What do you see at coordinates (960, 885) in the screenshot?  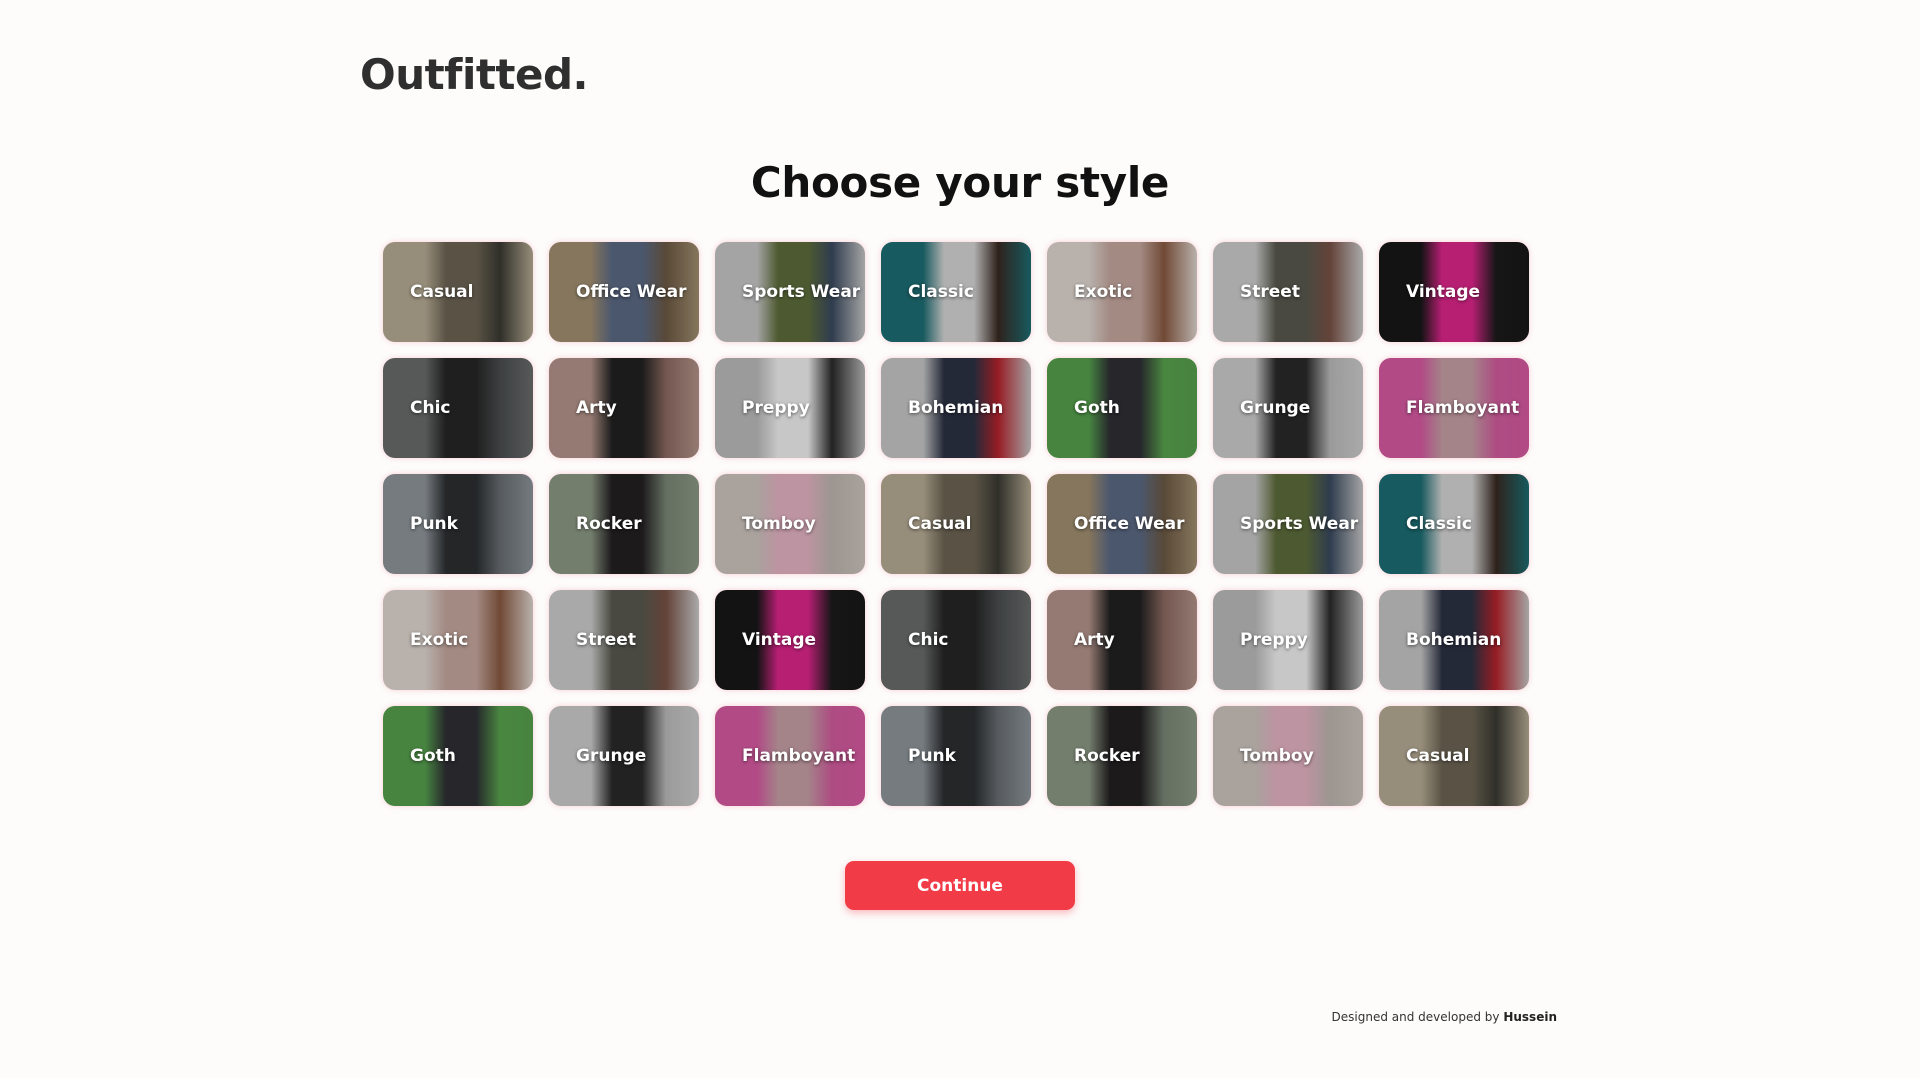 I see `continue-button: Continue` at bounding box center [960, 885].